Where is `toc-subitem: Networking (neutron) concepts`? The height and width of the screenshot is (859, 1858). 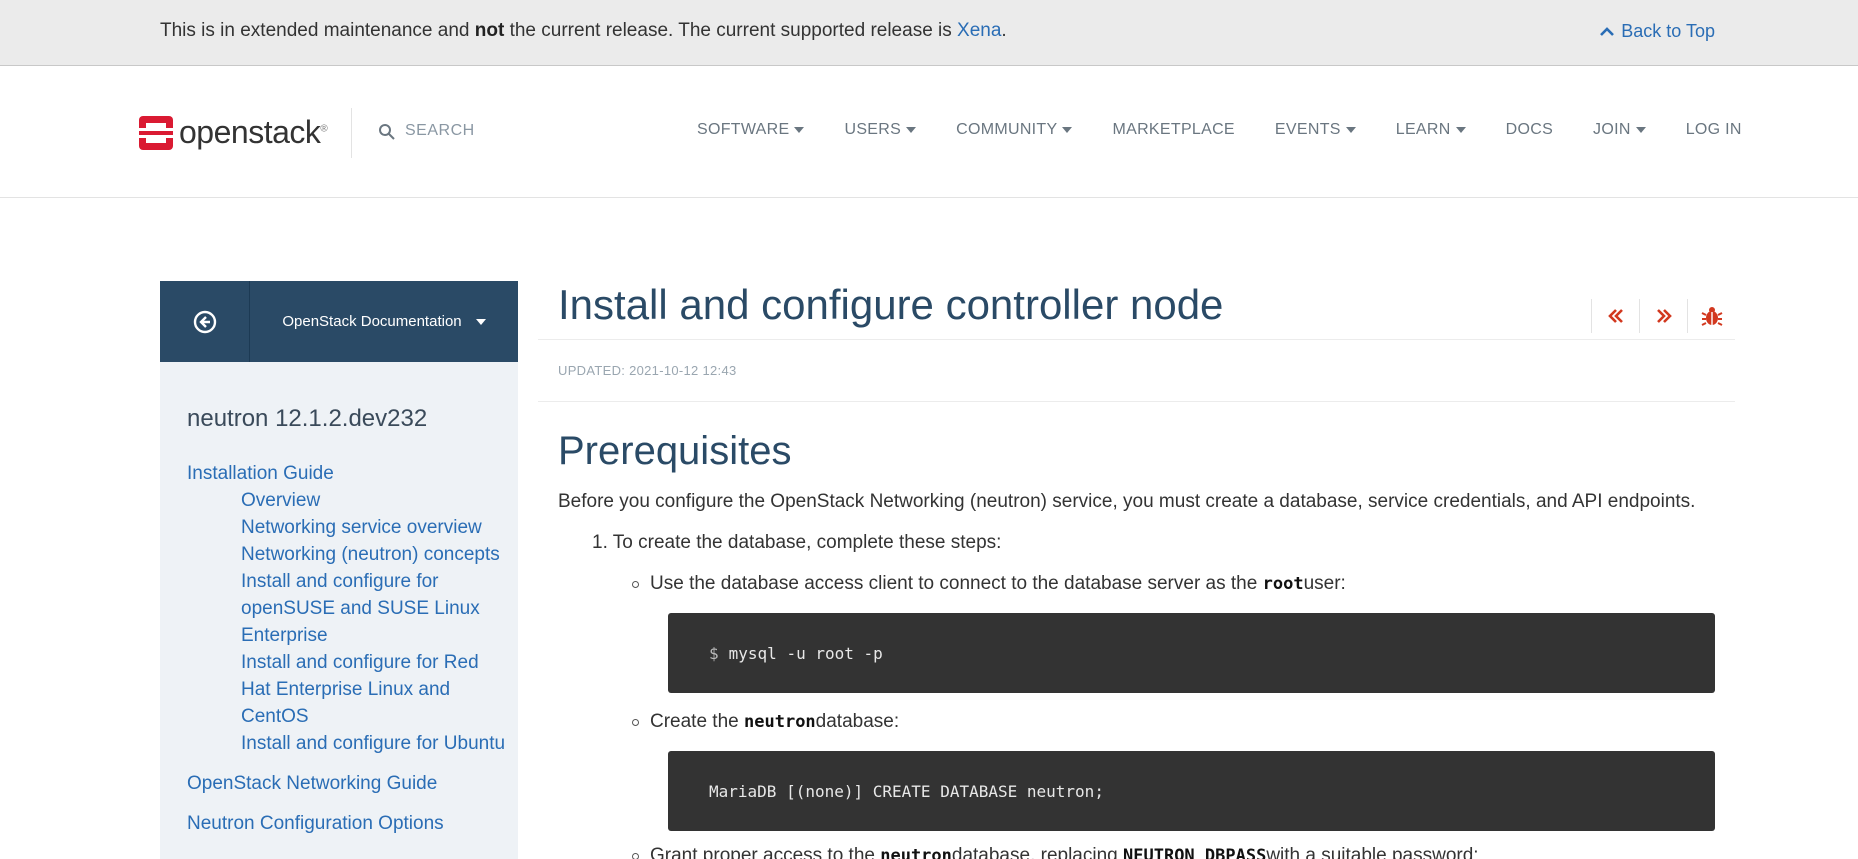
toc-subitem: Networking (neutron) concepts is located at coordinates (347, 554).